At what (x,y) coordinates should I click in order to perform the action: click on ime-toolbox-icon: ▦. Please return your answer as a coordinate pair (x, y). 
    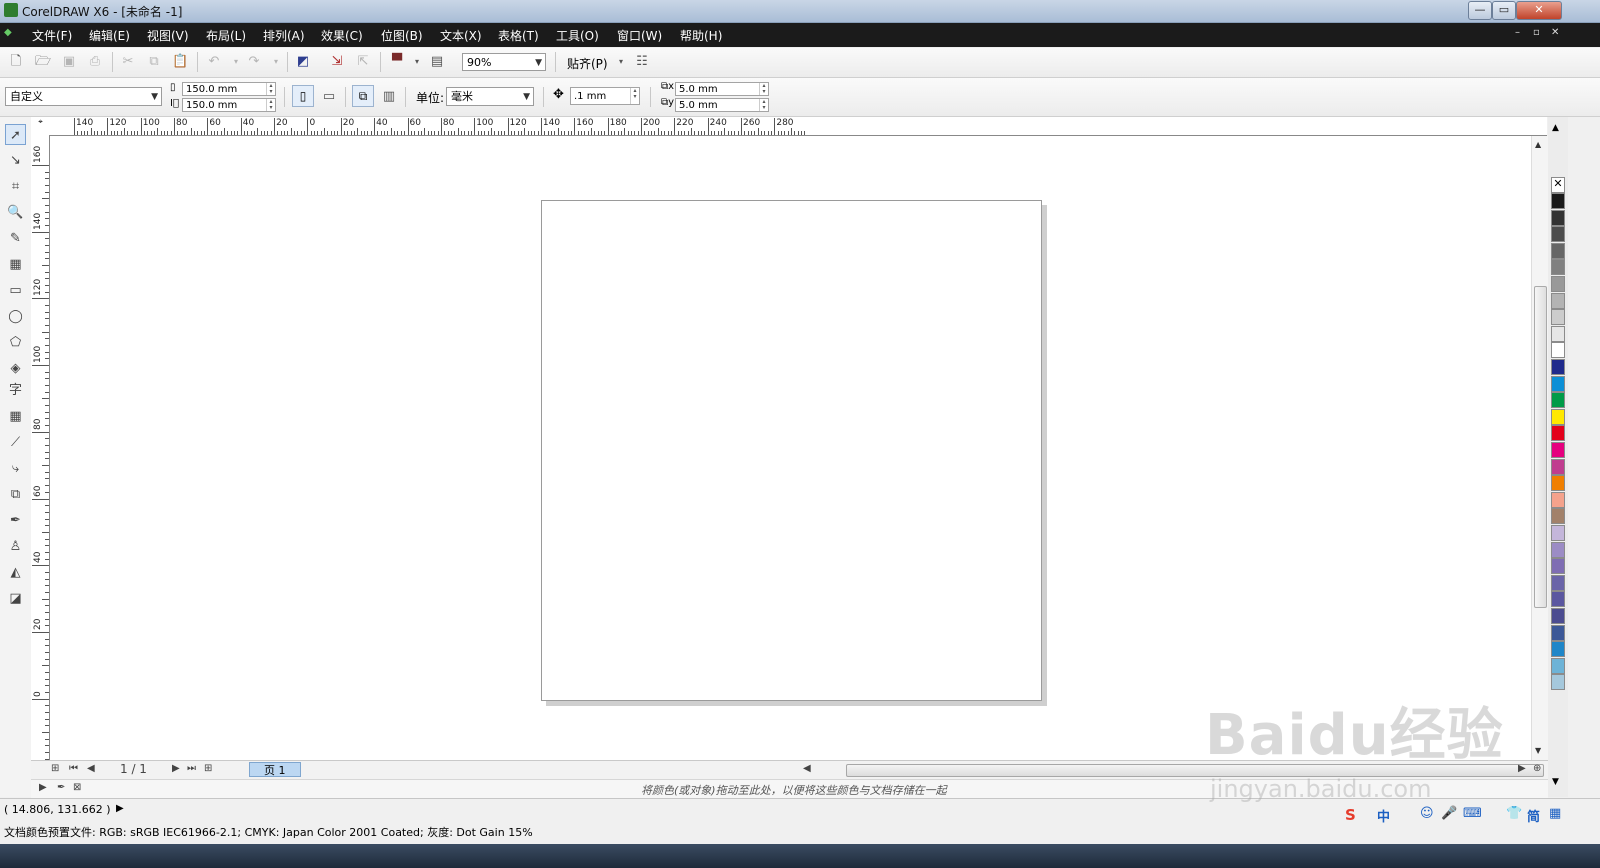
    Looking at the image, I should click on (1555, 813).